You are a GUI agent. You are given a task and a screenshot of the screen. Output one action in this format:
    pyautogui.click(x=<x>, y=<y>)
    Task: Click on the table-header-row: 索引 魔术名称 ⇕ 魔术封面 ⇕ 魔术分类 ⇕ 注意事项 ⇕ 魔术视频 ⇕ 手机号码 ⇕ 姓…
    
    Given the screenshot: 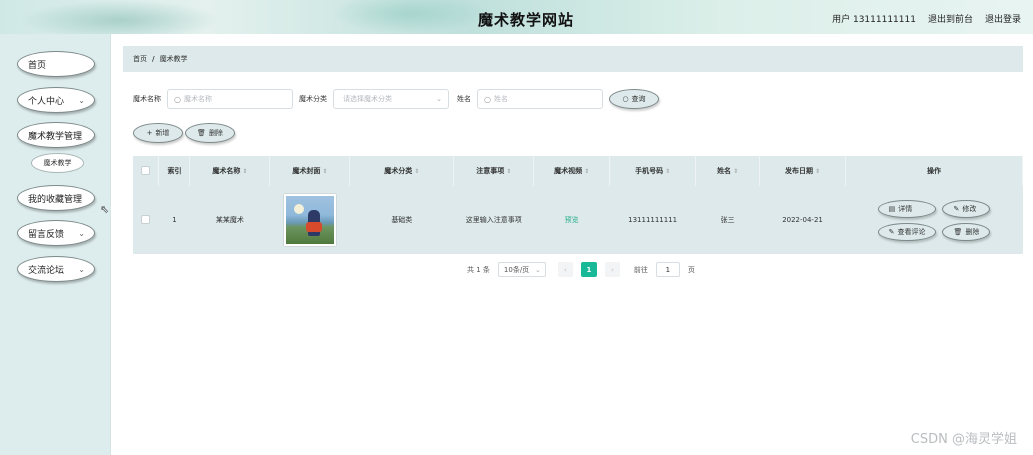 What is the action you would take?
    pyautogui.click(x=578, y=171)
    